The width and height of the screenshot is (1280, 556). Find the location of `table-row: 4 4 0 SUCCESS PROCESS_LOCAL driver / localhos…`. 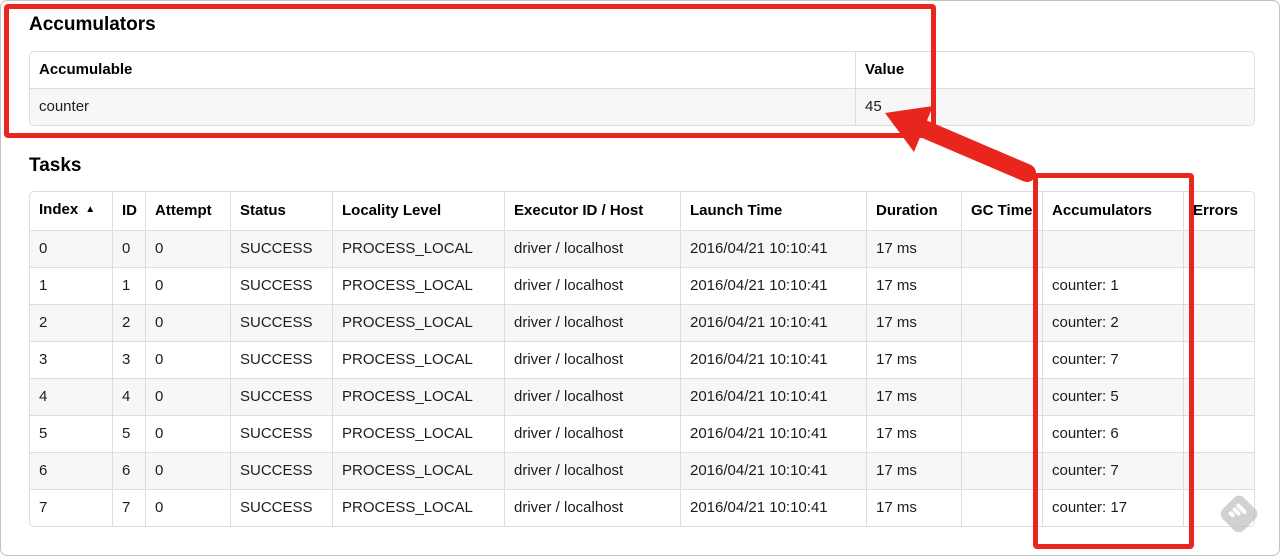

table-row: 4 4 0 SUCCESS PROCESS_LOCAL driver / localhos… is located at coordinates (642, 396).